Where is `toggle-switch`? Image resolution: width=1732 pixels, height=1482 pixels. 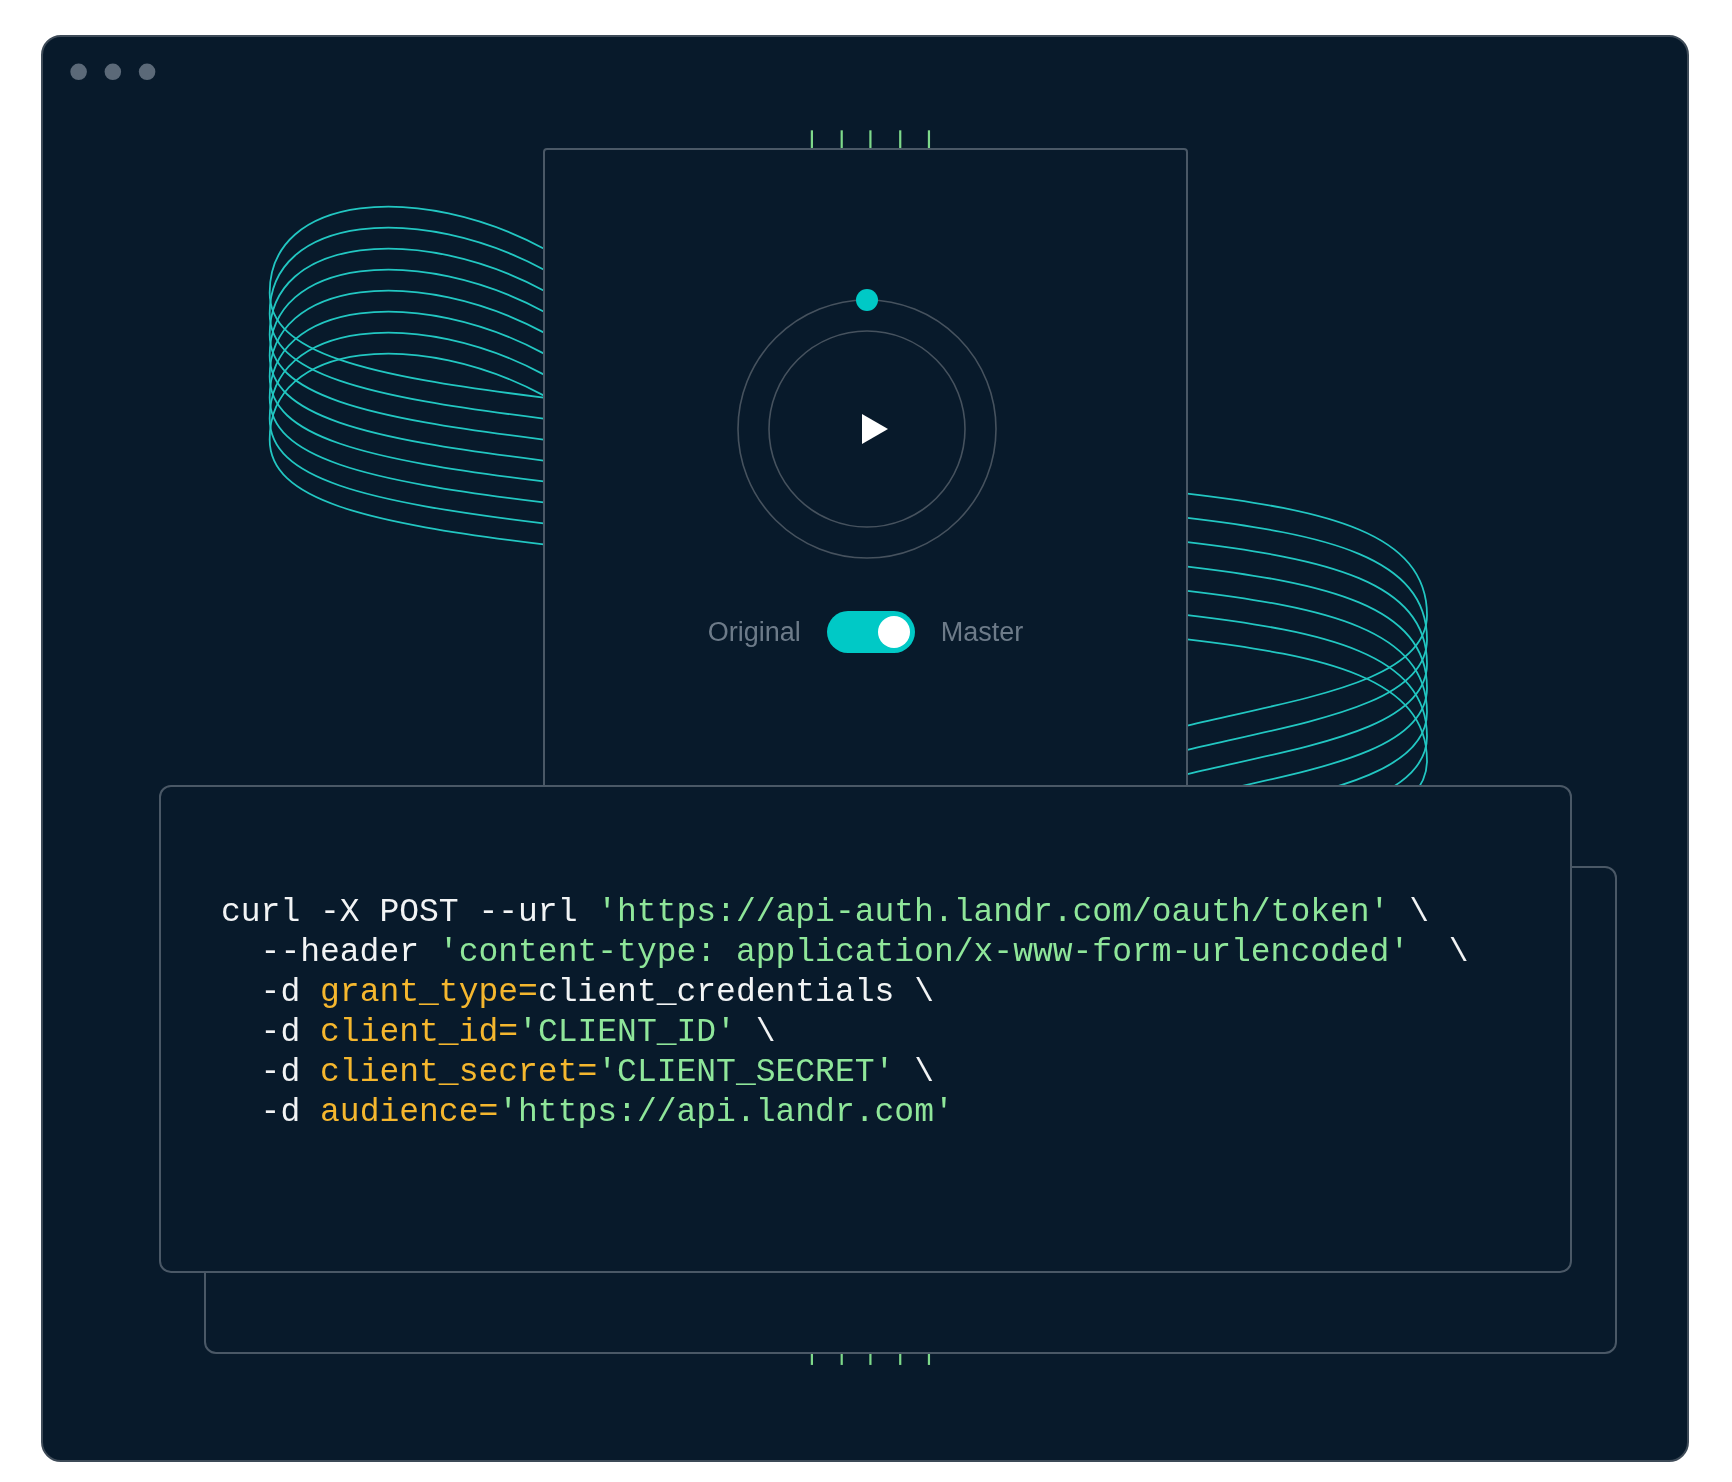
toggle-switch is located at coordinates (870, 632).